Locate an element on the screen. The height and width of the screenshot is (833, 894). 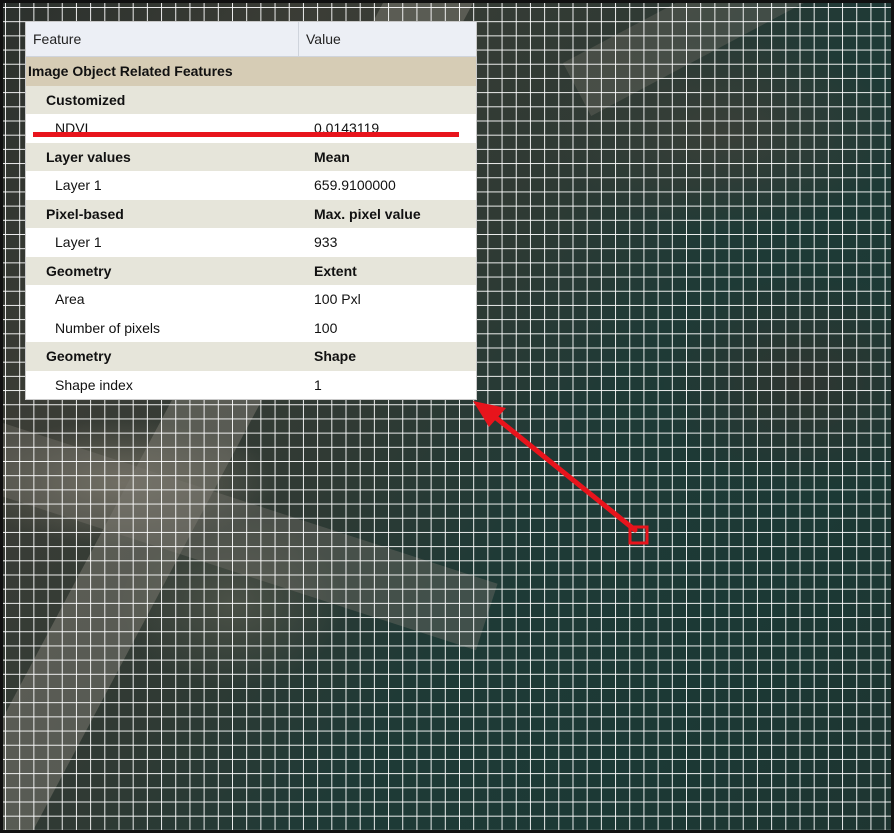
category-label: Image Object Related Features is located at coordinates (130, 71).